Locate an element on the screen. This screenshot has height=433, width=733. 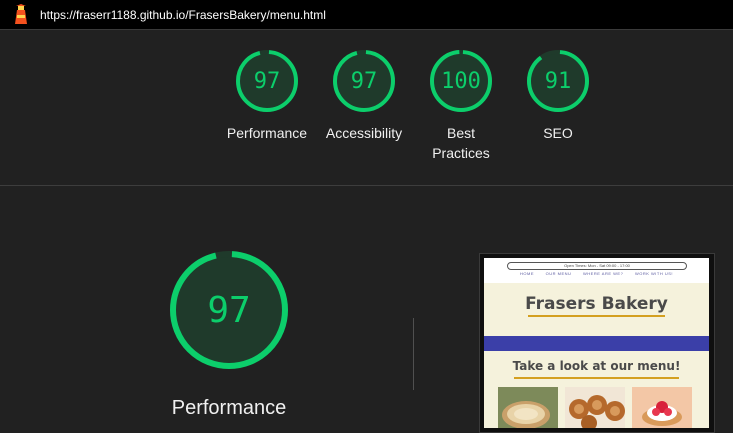
nav-link-menu: OUR MENU is located at coordinates (558, 273).